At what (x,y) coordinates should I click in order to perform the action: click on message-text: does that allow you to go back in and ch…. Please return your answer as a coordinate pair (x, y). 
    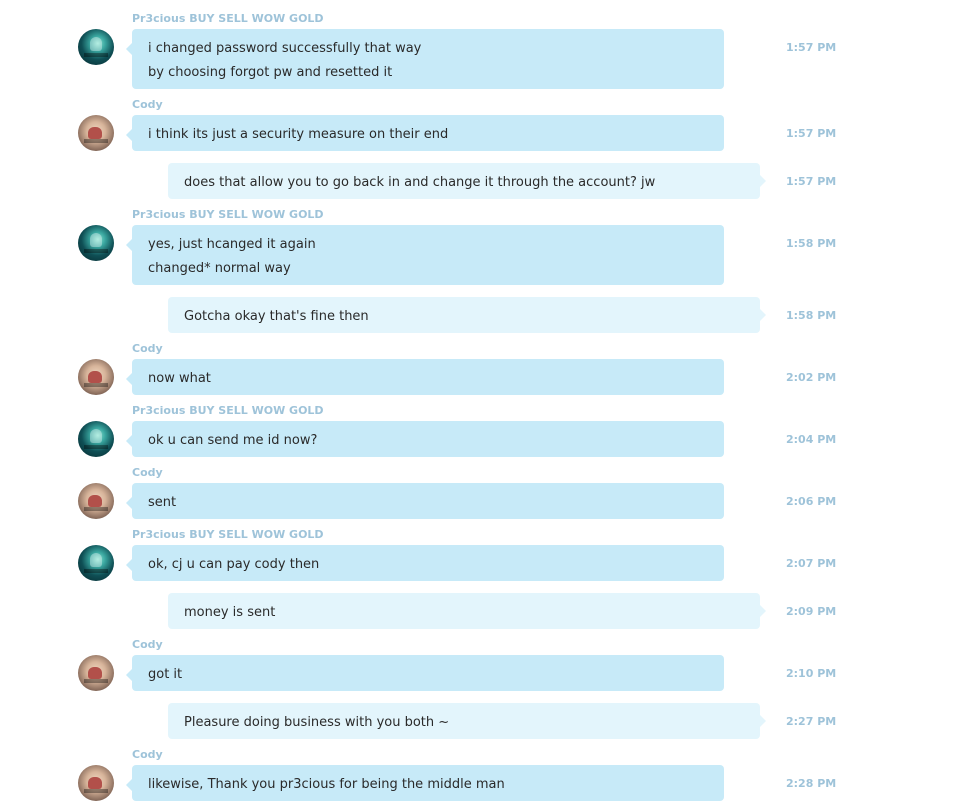
    Looking at the image, I should click on (420, 182).